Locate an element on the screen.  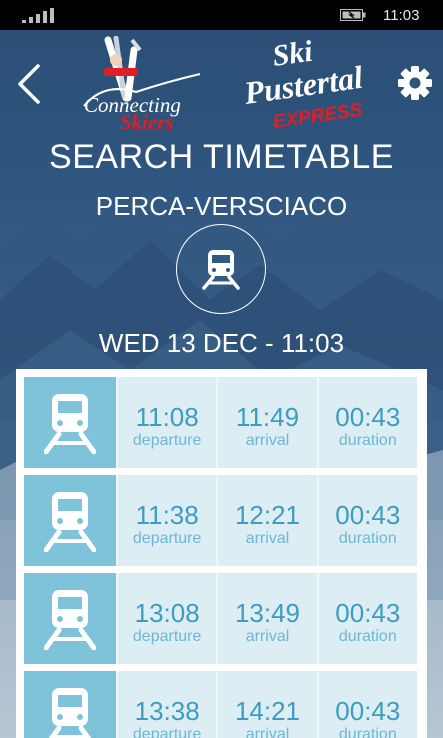
arrival-cell: 13:49 arrival is located at coordinates (266, 618).